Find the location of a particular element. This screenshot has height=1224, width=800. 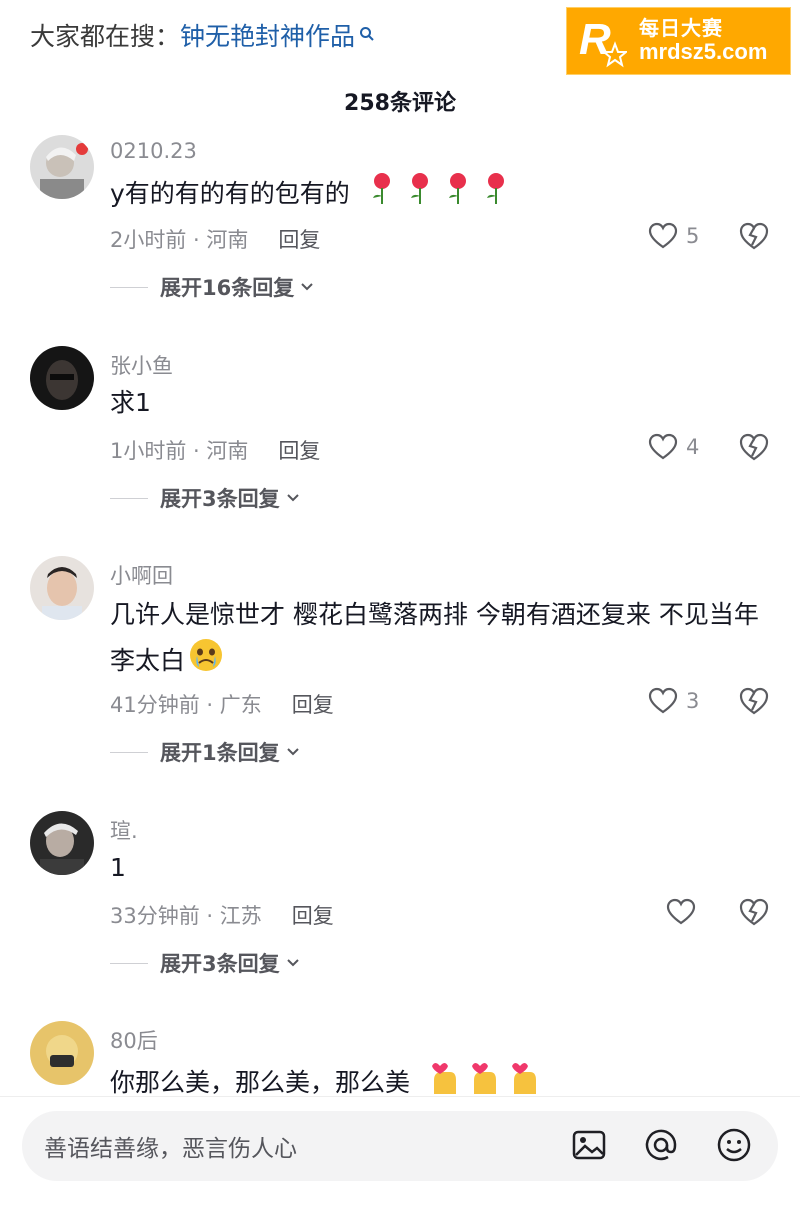

crying-face-emoji is located at coordinates (206, 662).